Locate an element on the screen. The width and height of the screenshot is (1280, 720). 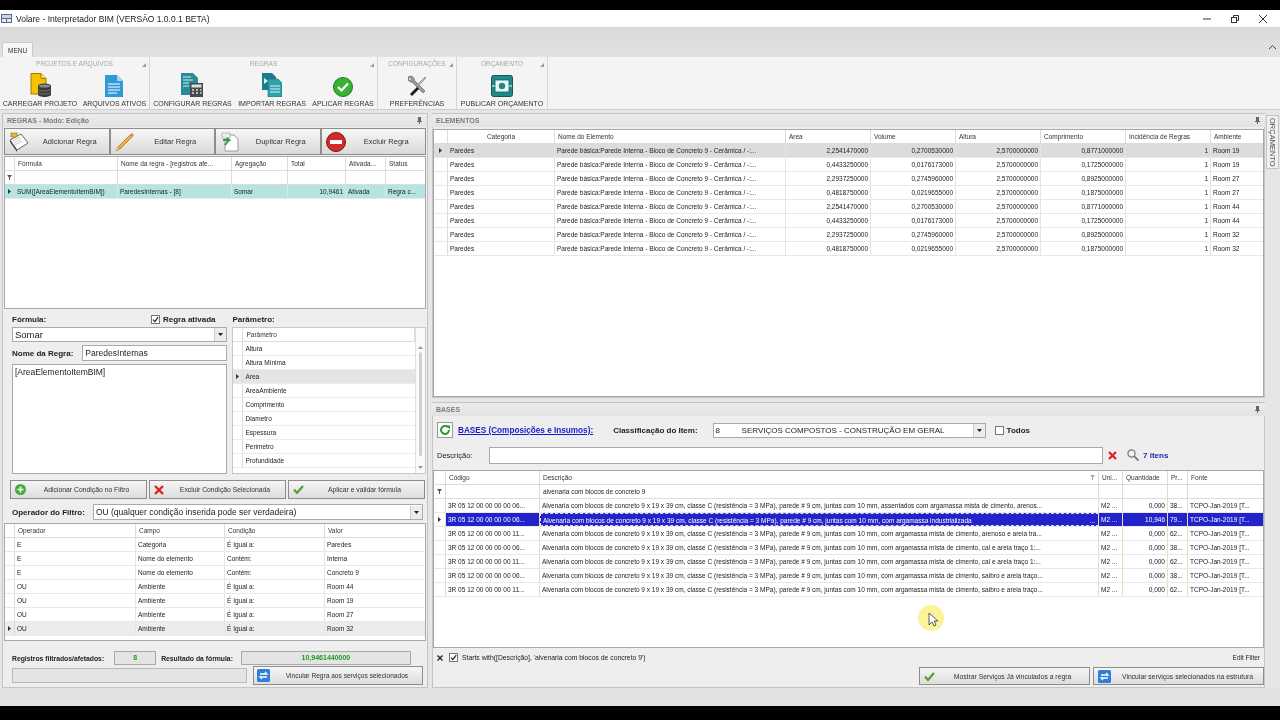
app-icon is located at coordinates (6, 18).